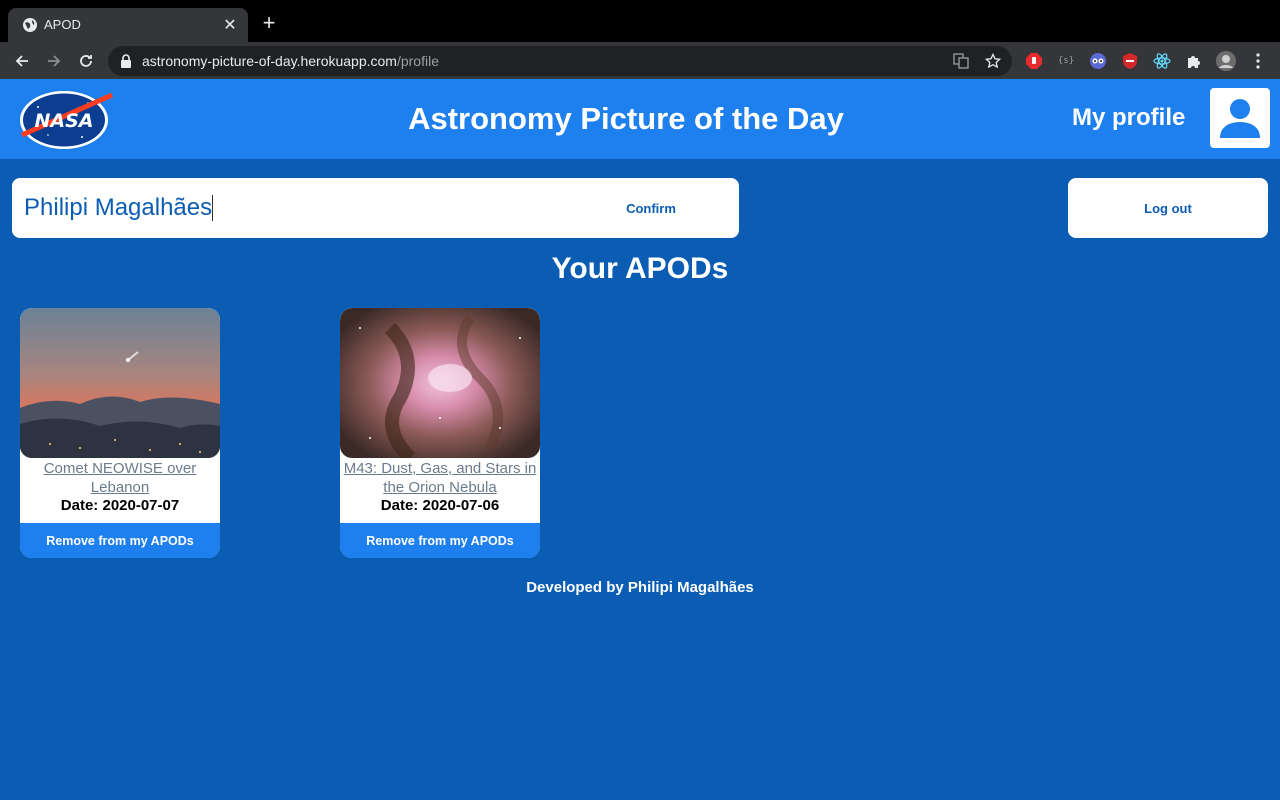 The height and width of the screenshot is (800, 1280). I want to click on apod-date: Date: 2020-07-07, so click(120, 505).